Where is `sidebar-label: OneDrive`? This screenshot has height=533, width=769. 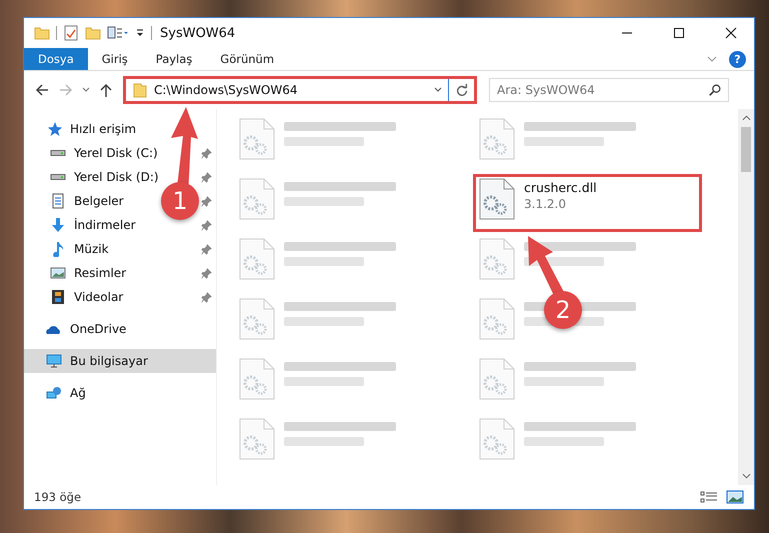 sidebar-label: OneDrive is located at coordinates (98, 329).